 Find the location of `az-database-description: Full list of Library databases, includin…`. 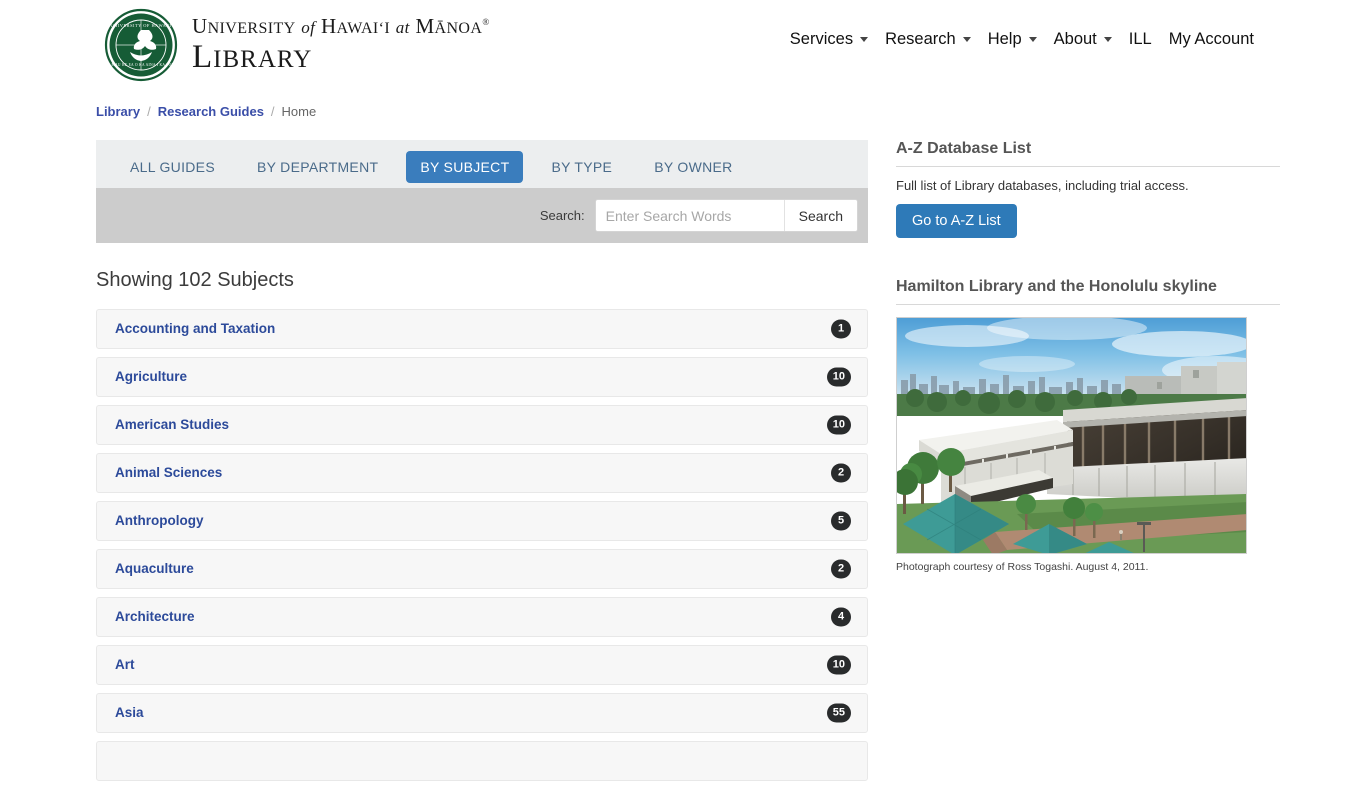

az-database-description: Full list of Library databases, includin… is located at coordinates (1042, 185).